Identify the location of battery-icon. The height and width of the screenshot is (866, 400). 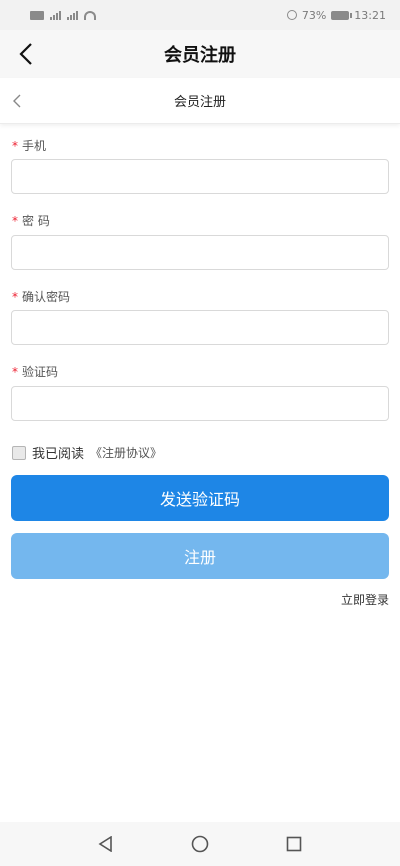
(342, 15).